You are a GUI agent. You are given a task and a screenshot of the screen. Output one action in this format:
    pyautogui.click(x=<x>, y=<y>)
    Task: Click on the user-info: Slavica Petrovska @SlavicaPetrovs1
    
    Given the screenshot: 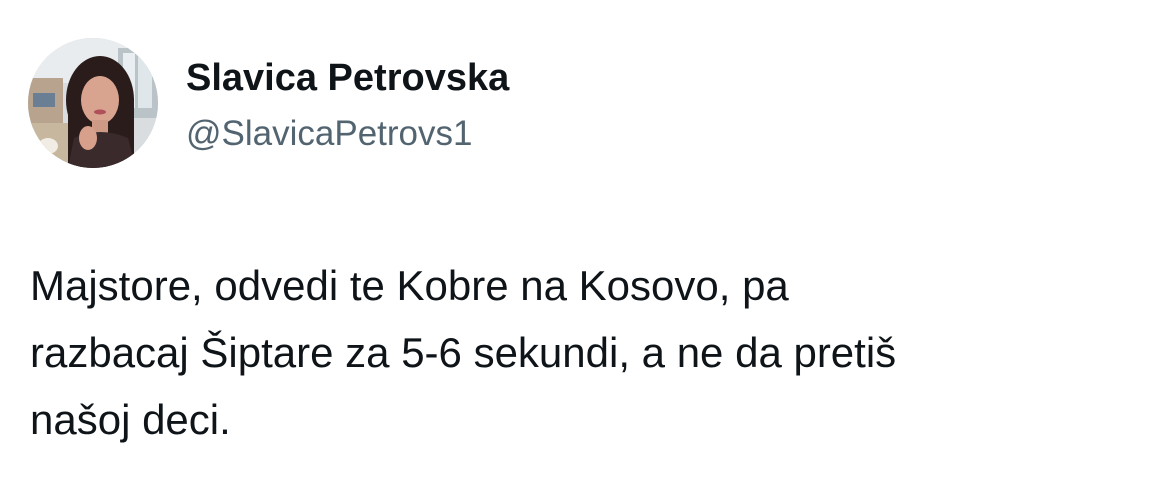 What is the action you would take?
    pyautogui.click(x=347, y=105)
    